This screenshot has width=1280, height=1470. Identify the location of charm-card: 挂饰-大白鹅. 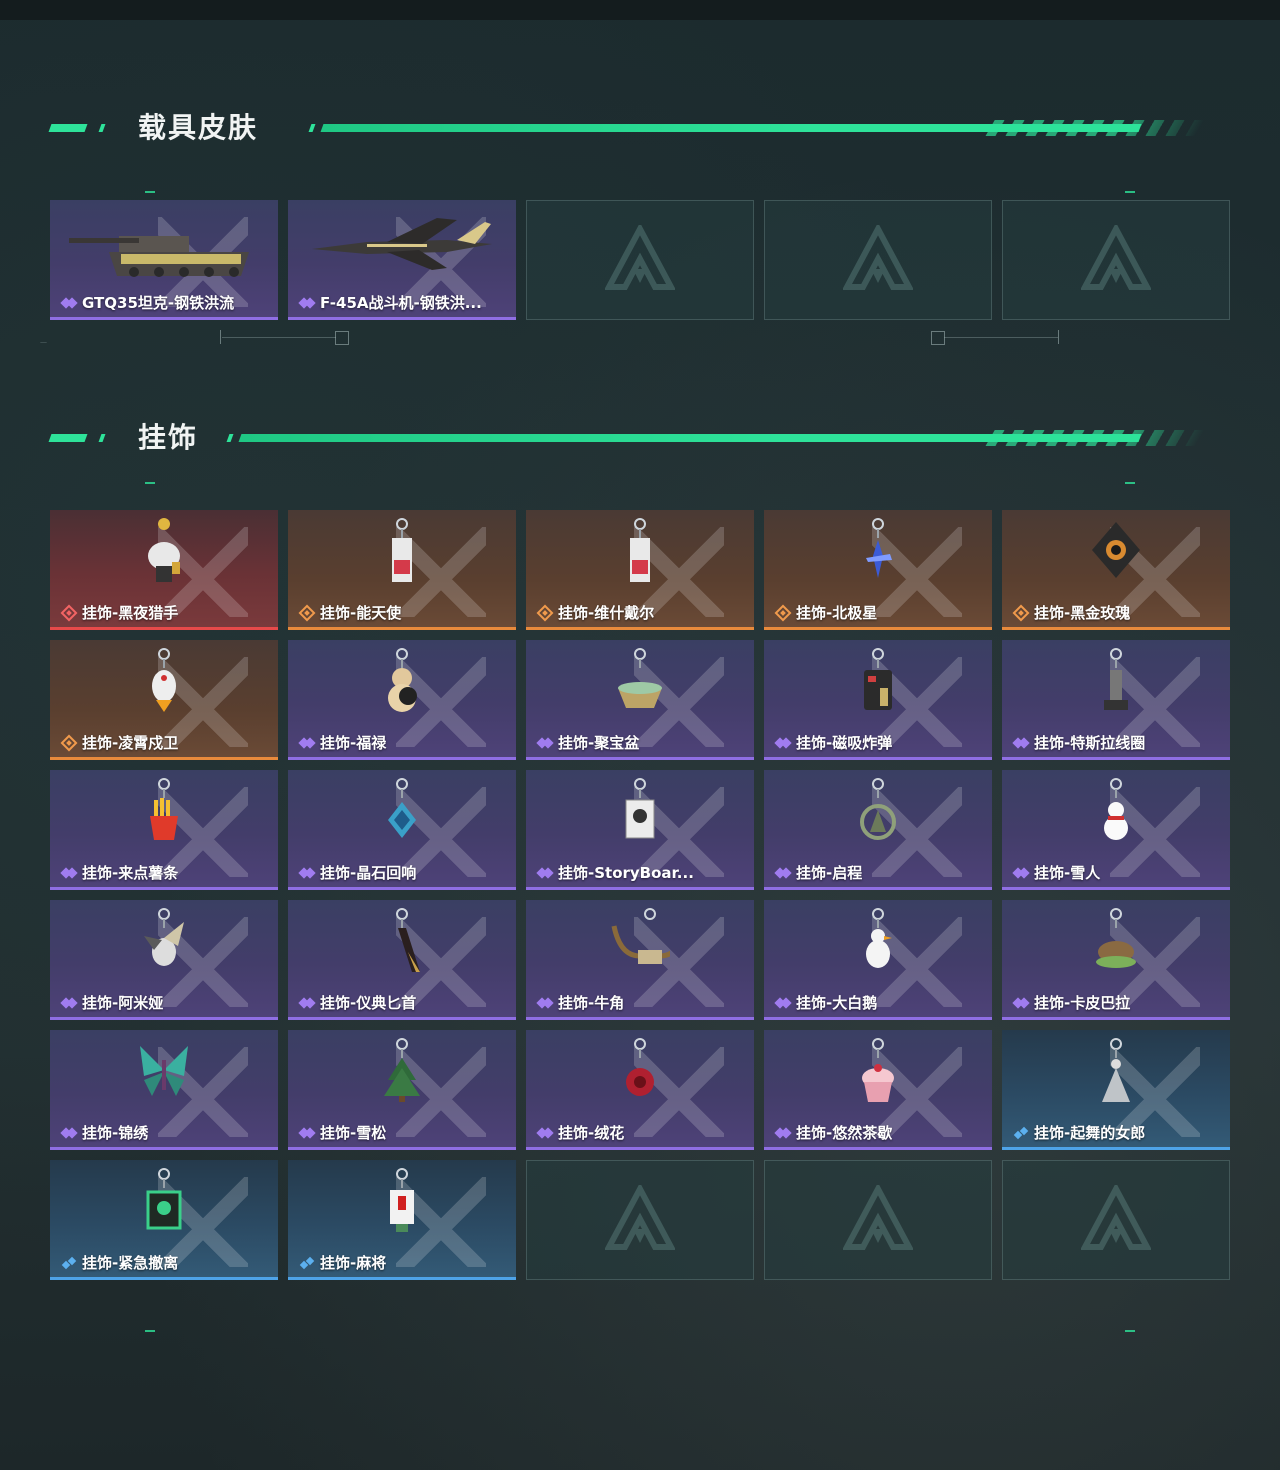
(878, 960).